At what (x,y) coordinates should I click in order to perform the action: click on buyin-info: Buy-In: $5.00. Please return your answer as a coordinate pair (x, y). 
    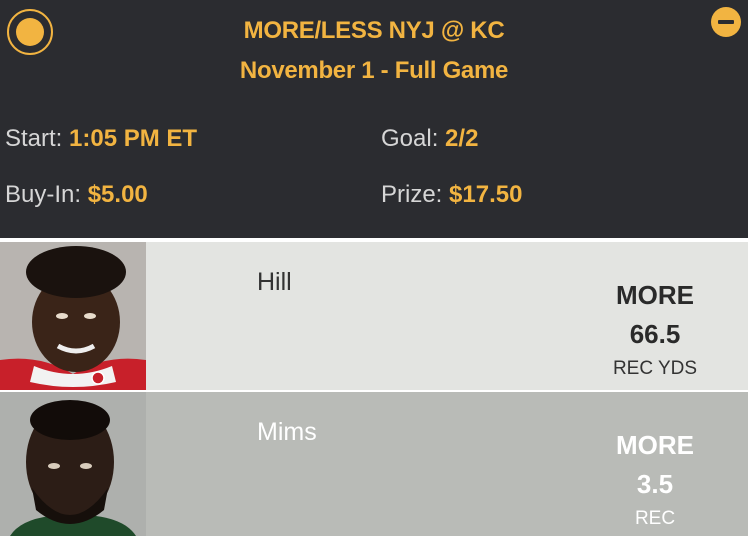
    Looking at the image, I should click on (76, 195).